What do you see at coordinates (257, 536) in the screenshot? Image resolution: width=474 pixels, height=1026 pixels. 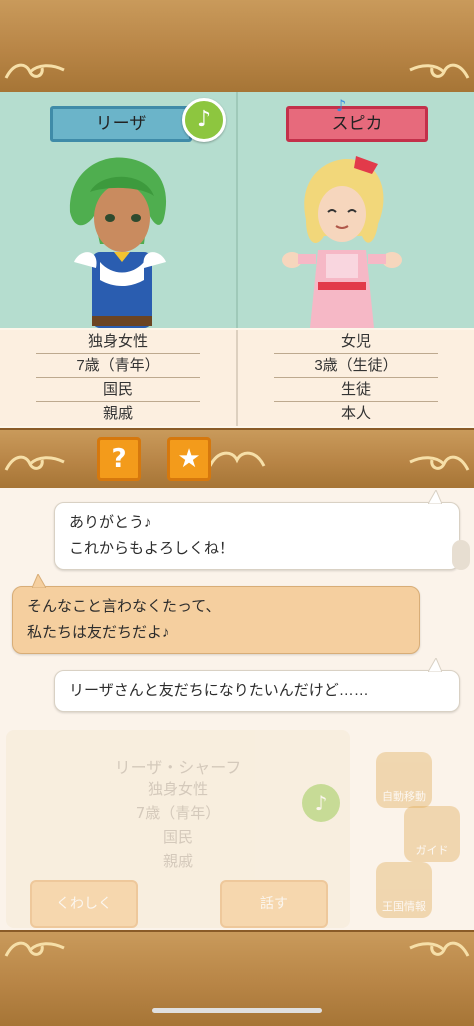 I see `chat-bubble-right: ありがとう♪ これからもよろしくね！` at bounding box center [257, 536].